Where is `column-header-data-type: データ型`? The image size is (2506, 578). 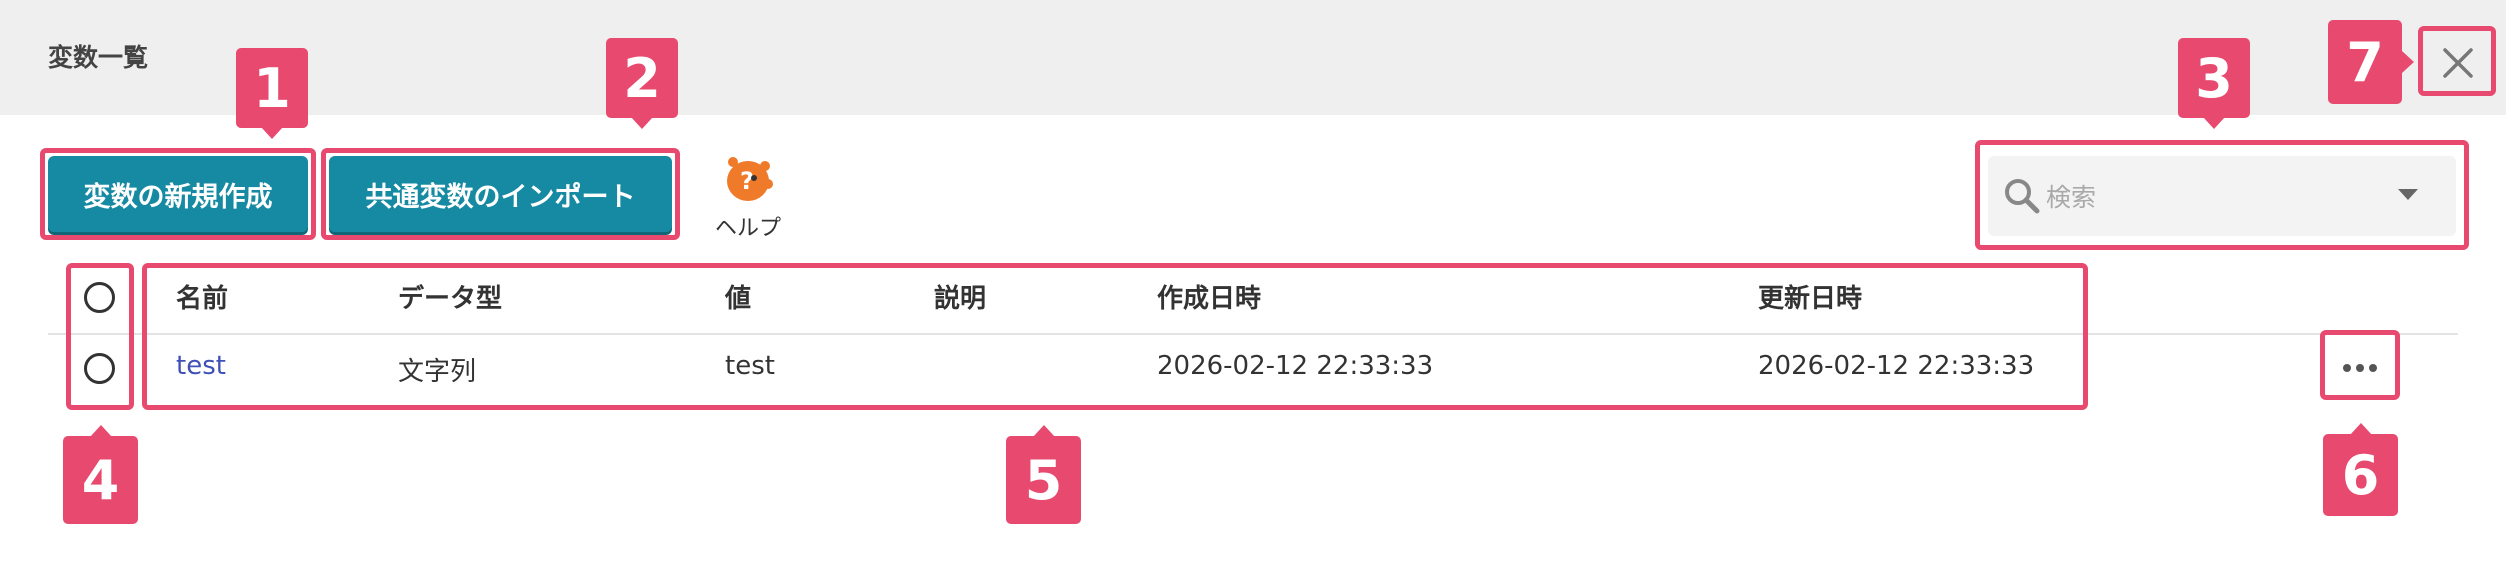
column-header-data-type: データ型 is located at coordinates (450, 296).